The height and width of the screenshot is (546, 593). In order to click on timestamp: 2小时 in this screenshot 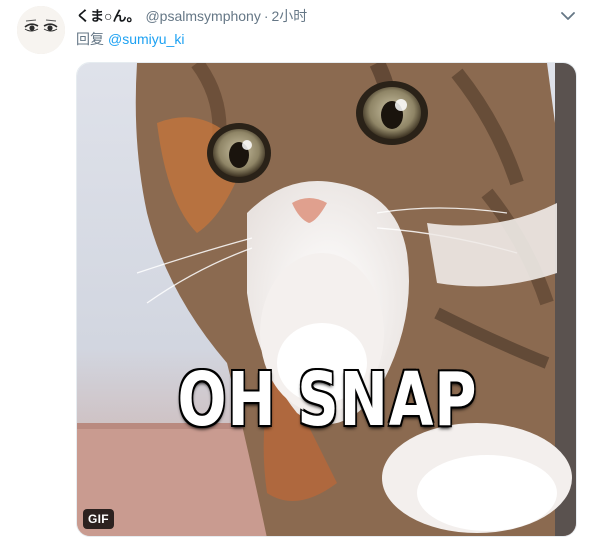, I will do `click(290, 16)`.